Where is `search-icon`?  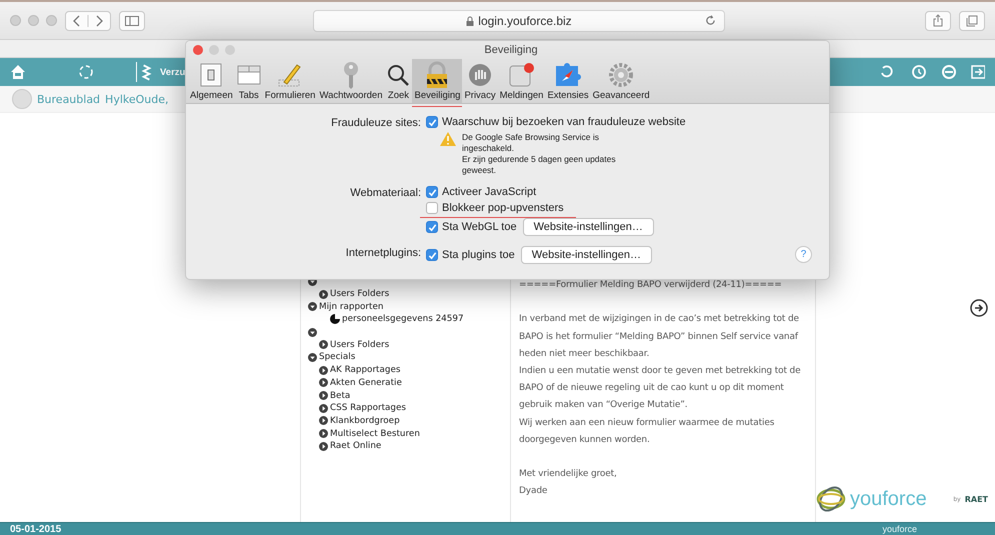
search-icon is located at coordinates (398, 75).